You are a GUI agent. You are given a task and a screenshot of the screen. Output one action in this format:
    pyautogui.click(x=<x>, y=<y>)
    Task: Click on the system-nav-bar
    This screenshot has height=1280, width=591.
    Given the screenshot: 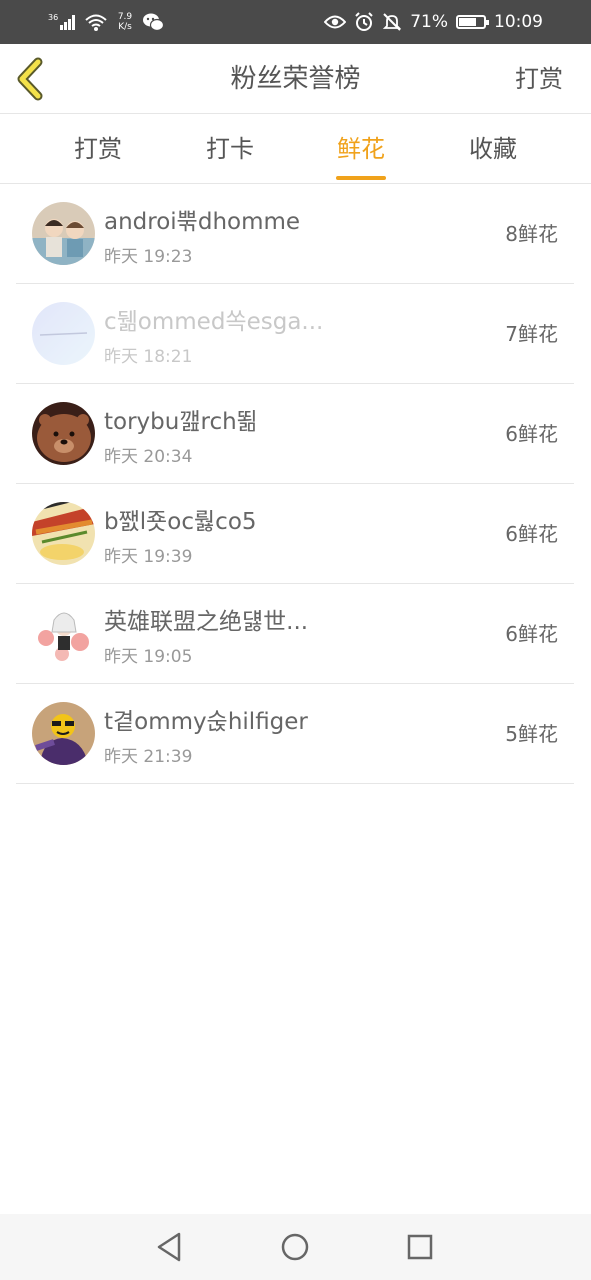 What is the action you would take?
    pyautogui.click(x=295, y=1247)
    